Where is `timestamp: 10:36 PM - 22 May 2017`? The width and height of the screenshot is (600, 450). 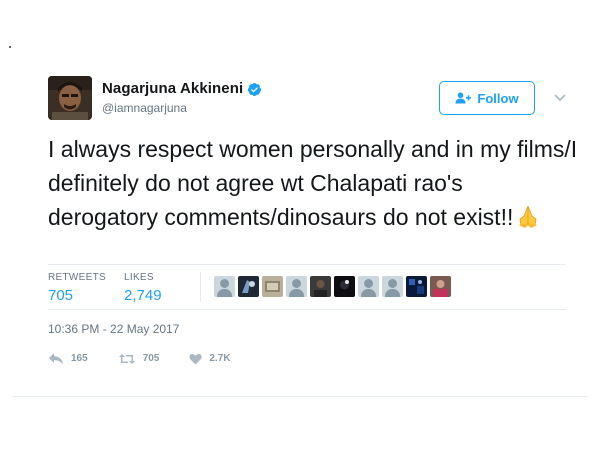
timestamp: 10:36 PM - 22 May 2017 is located at coordinates (113, 329).